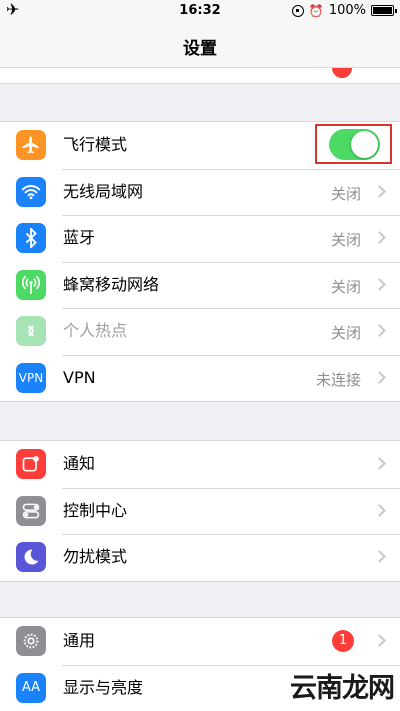  I want to click on nav-bar: 设置, so click(200, 45).